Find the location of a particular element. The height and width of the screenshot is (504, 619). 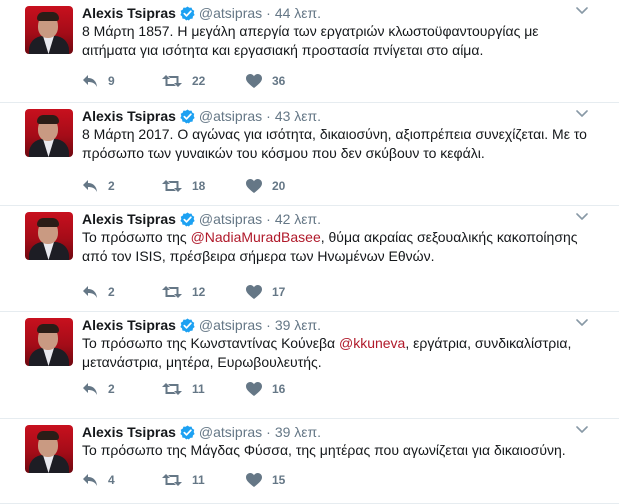

reply-button: 4 is located at coordinates (98, 480).